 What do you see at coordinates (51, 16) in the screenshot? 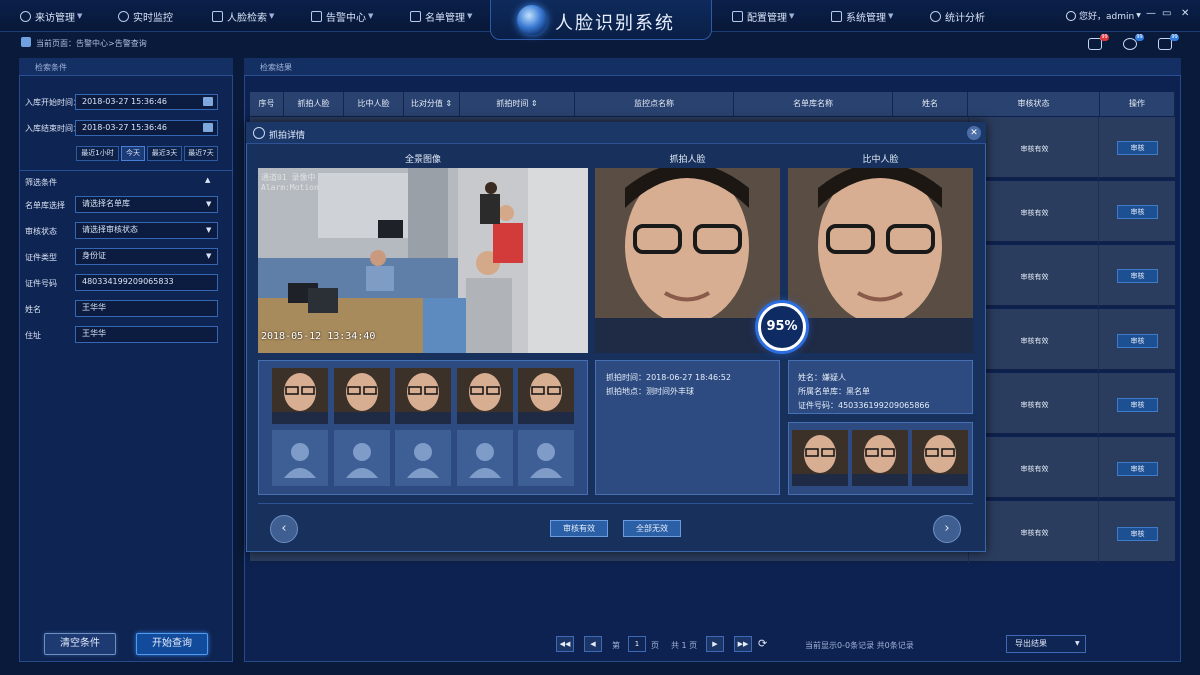
I see `nav-visitor-mgmt: 来访管理 ▼` at bounding box center [51, 16].